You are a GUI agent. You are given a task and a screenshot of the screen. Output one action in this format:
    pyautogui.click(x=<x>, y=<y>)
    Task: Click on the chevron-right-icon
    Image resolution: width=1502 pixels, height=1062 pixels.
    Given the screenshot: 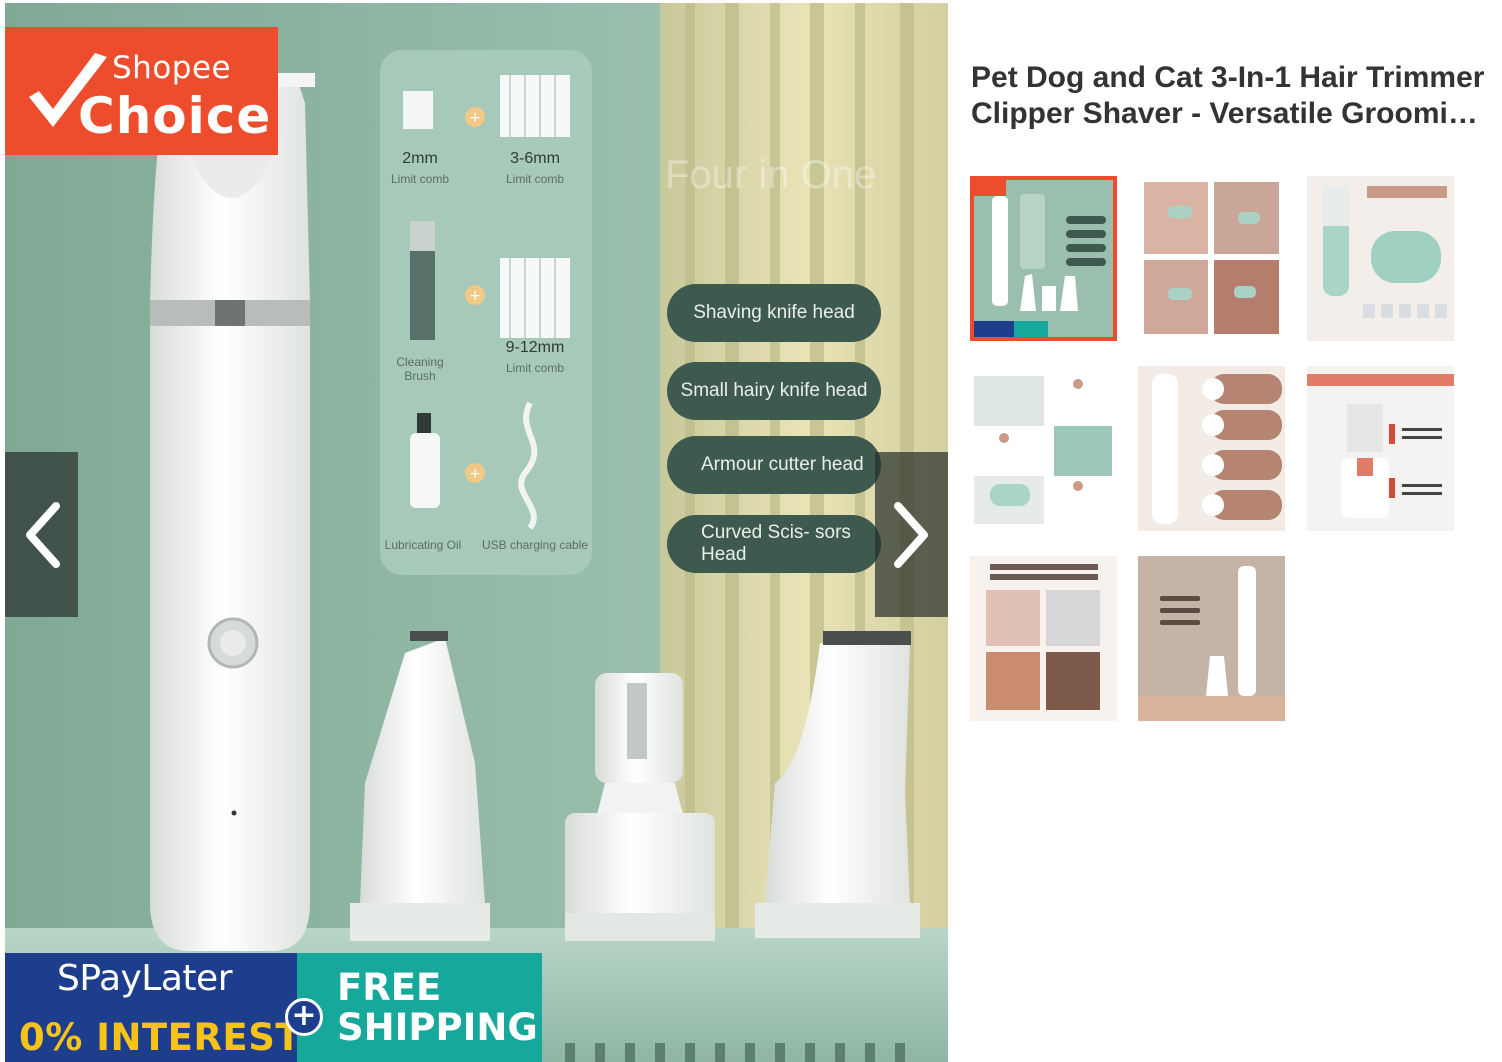 What is the action you would take?
    pyautogui.click(x=910, y=534)
    